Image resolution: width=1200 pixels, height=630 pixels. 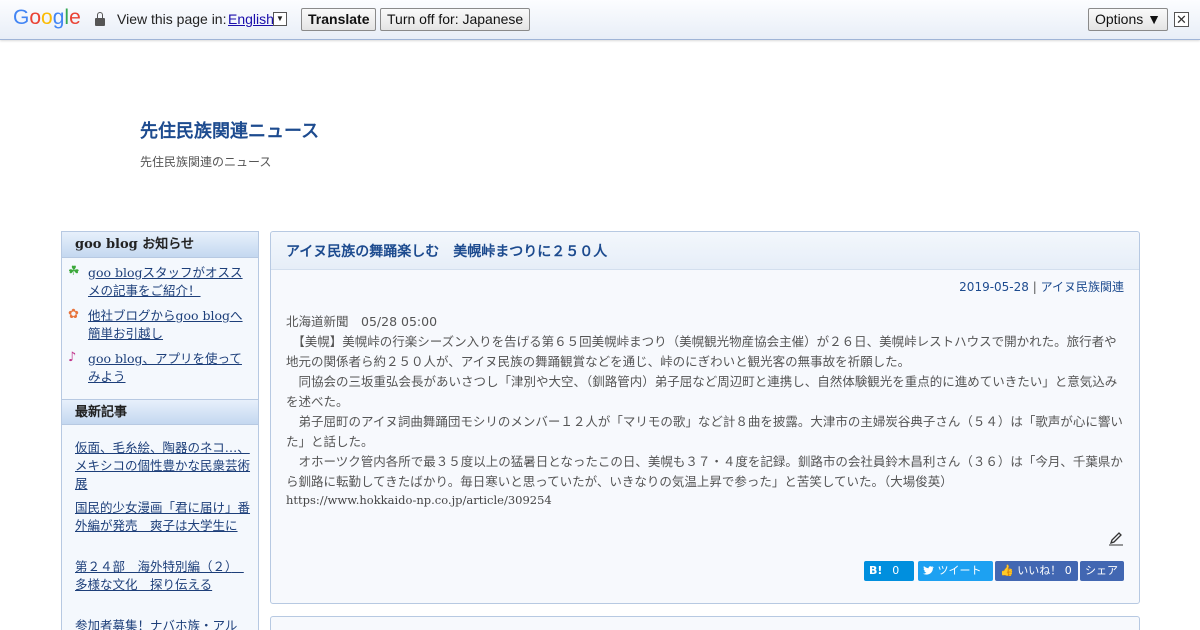 I want to click on recent-item: 参加者募集！ナバホ族・アル, so click(x=165, y=623).